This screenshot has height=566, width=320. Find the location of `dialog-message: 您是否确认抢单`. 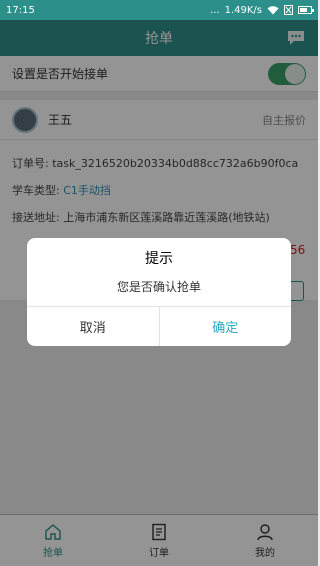

dialog-message: 您是否确认抢单 is located at coordinates (158, 286).